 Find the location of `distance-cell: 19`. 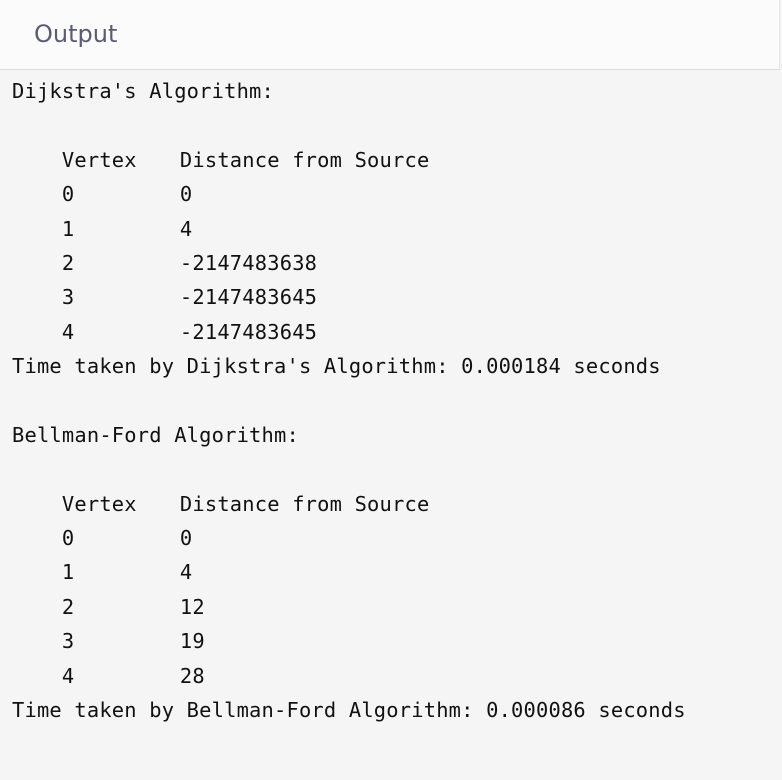

distance-cell: 19 is located at coordinates (192, 641).